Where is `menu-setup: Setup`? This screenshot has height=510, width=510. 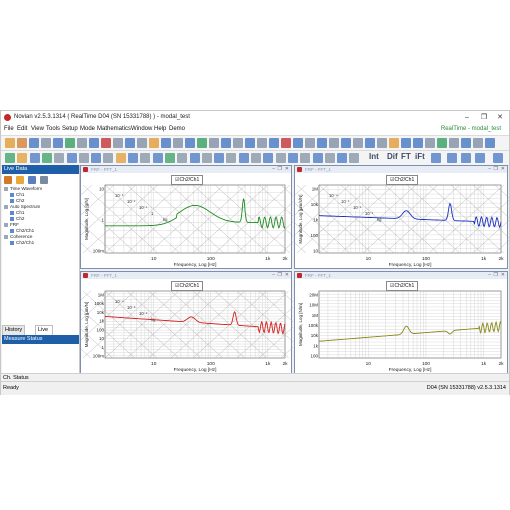
menu-setup: Setup is located at coordinates (70, 129).